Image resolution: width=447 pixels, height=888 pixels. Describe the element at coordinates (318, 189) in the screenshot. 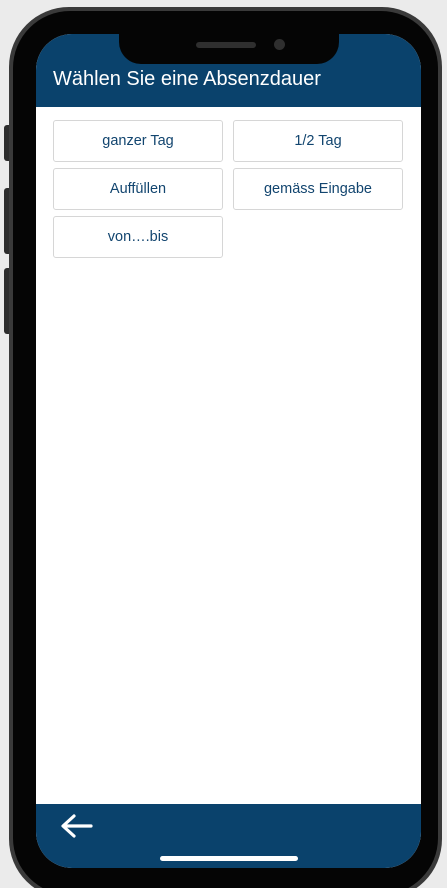

I see `option-as-entered-button: gemäss Eingabe` at that location.